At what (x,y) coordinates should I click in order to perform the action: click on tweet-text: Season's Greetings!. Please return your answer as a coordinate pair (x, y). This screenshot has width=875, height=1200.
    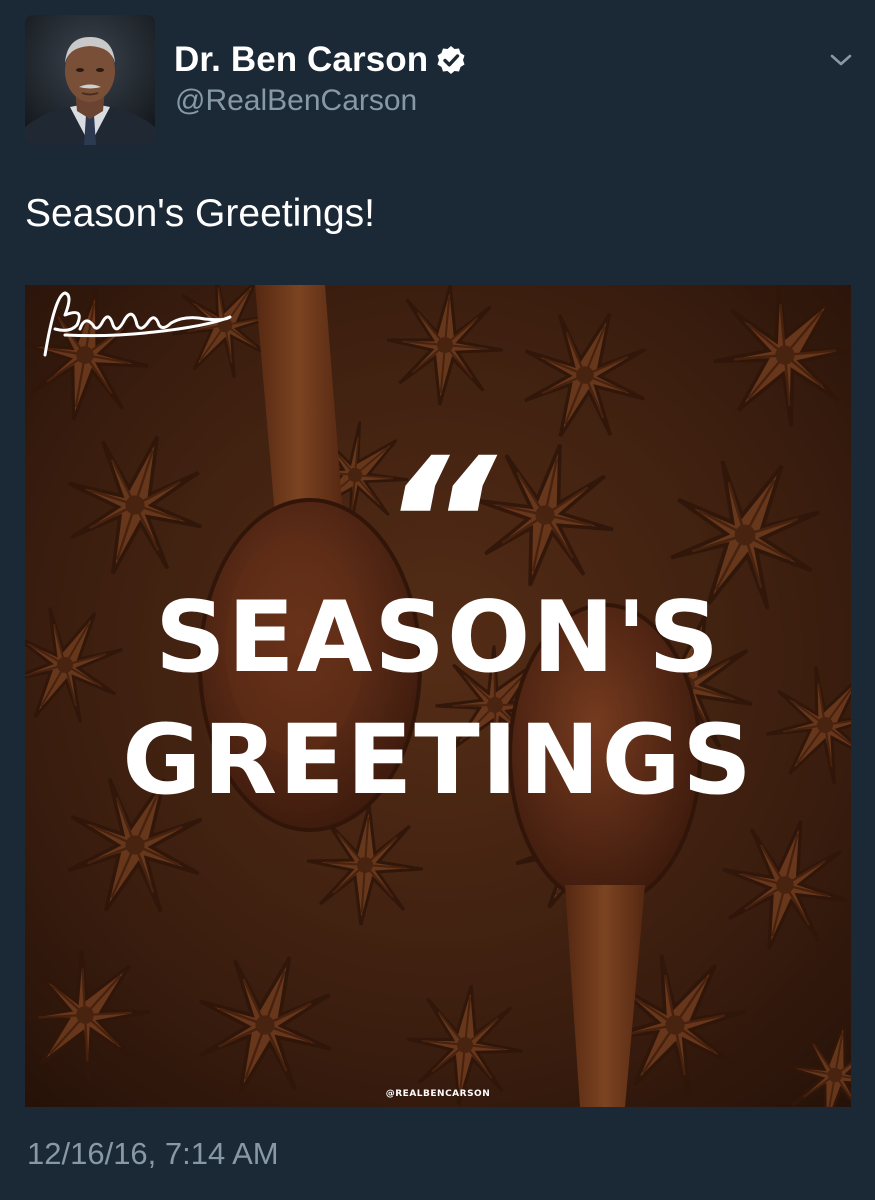
    Looking at the image, I should click on (200, 213).